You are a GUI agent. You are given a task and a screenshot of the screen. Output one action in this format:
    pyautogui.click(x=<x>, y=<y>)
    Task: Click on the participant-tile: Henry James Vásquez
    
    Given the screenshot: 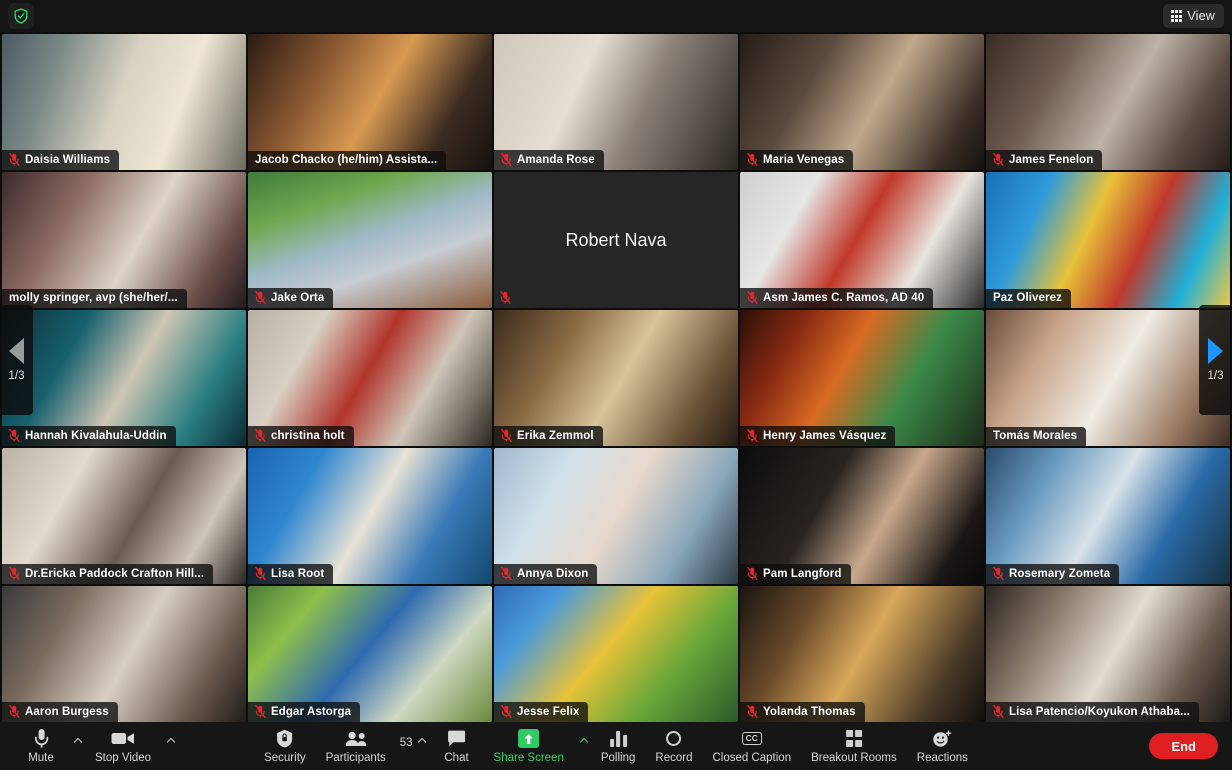 What is the action you would take?
    pyautogui.click(x=862, y=378)
    